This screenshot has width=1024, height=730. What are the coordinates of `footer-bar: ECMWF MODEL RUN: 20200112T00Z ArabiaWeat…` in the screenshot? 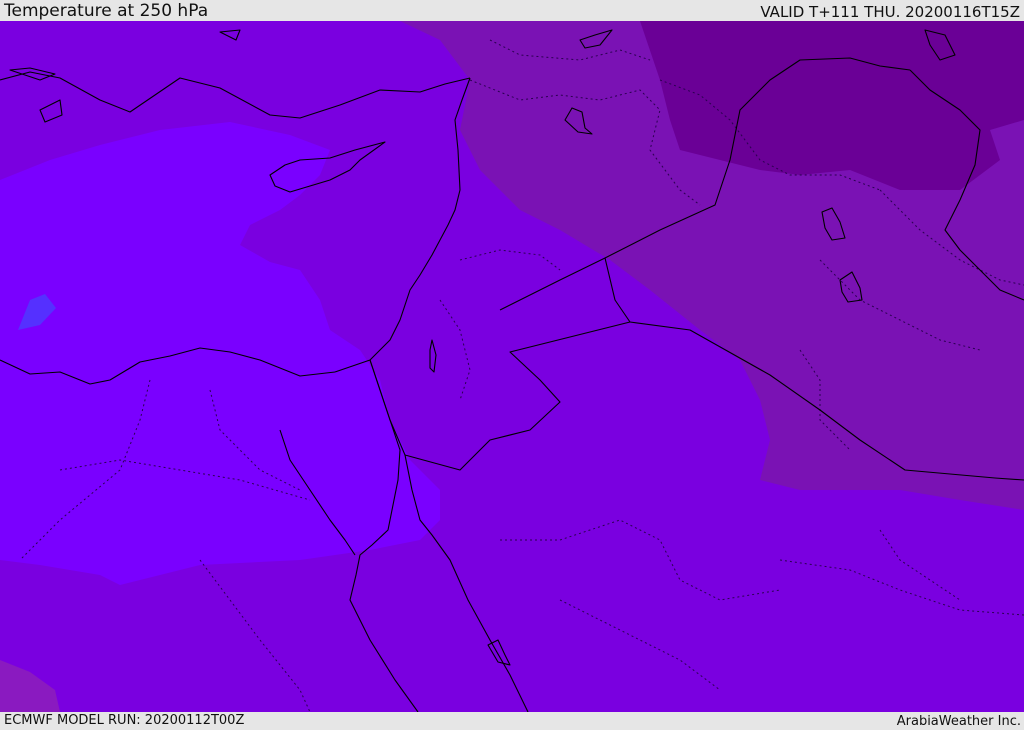 It's located at (512, 720).